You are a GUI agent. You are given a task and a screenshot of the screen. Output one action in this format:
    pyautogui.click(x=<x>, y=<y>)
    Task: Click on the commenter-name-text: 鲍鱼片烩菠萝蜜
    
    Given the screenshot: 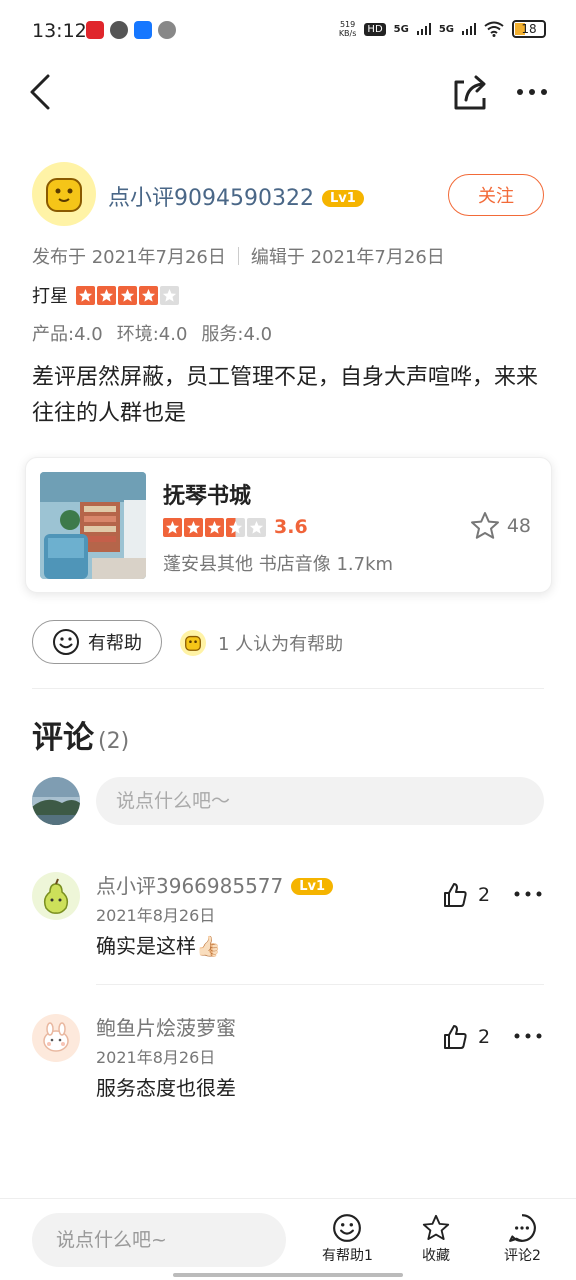 What is the action you would take?
    pyautogui.click(x=166, y=1028)
    